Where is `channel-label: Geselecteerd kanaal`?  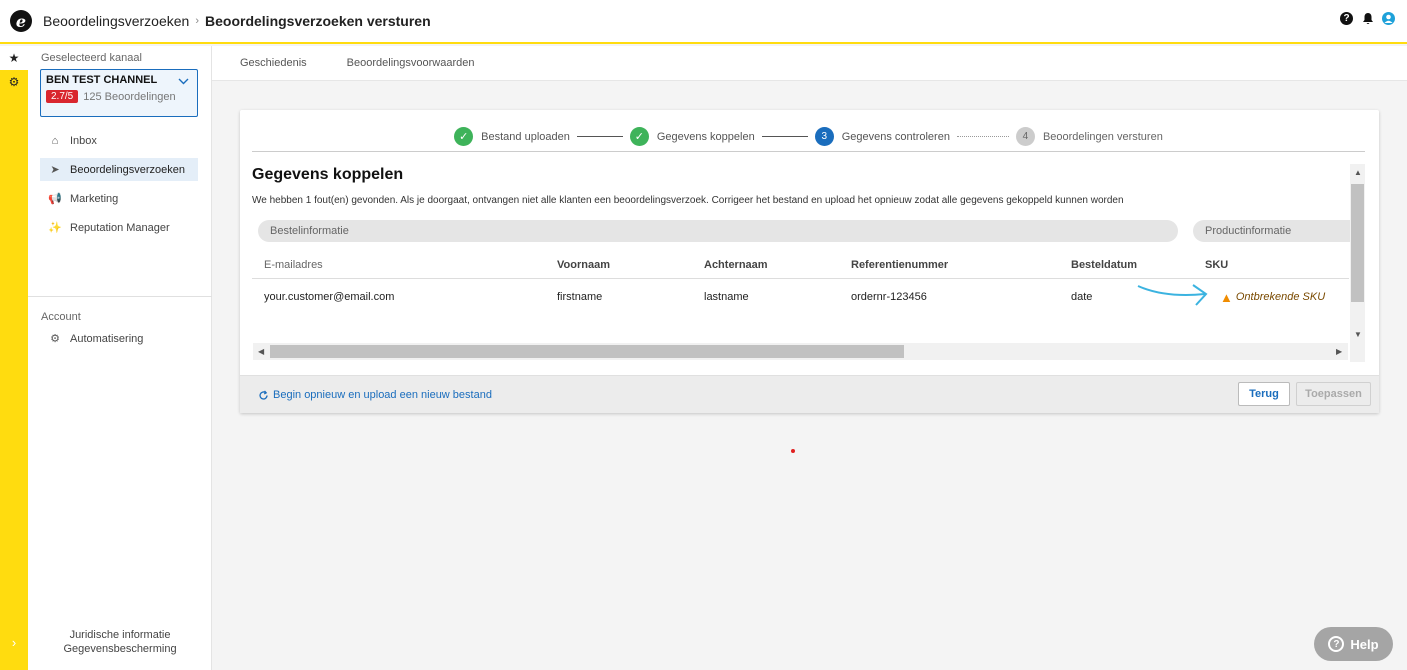 channel-label: Geselecteerd kanaal is located at coordinates (91, 58).